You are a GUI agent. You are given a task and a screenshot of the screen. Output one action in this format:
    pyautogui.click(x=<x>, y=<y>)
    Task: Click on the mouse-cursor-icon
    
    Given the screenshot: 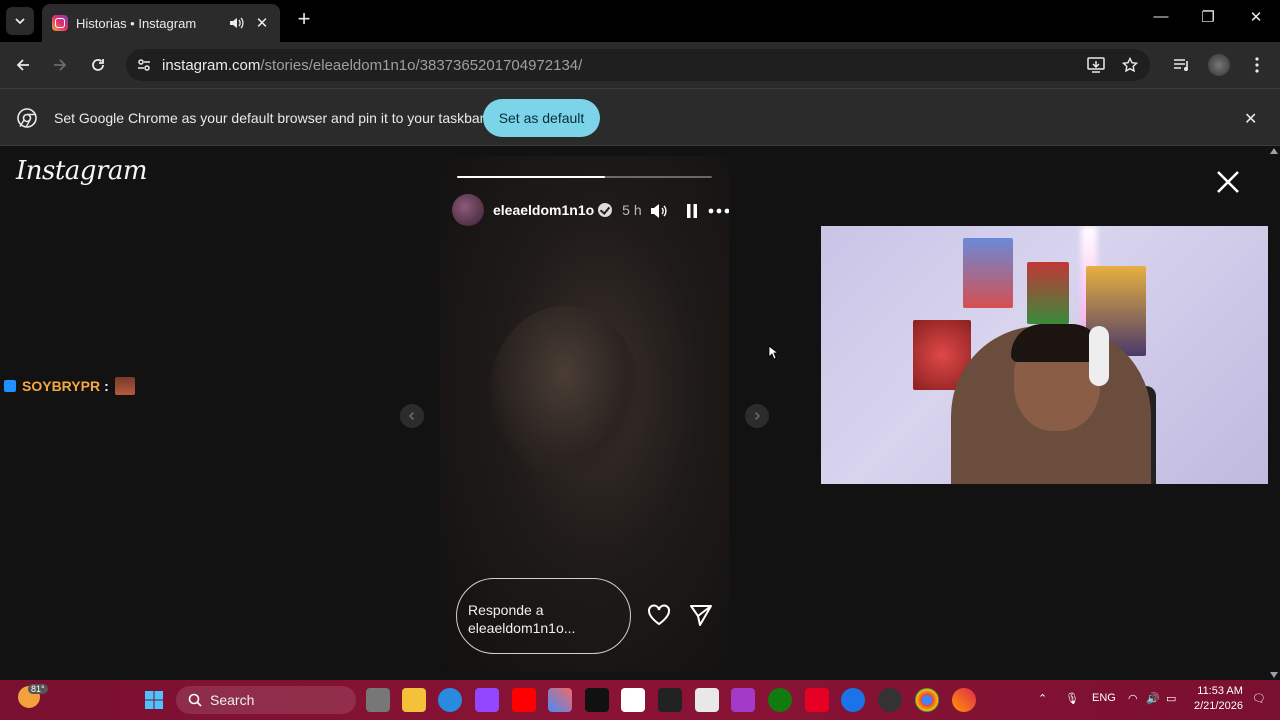 What is the action you would take?
    pyautogui.click(x=773, y=352)
    